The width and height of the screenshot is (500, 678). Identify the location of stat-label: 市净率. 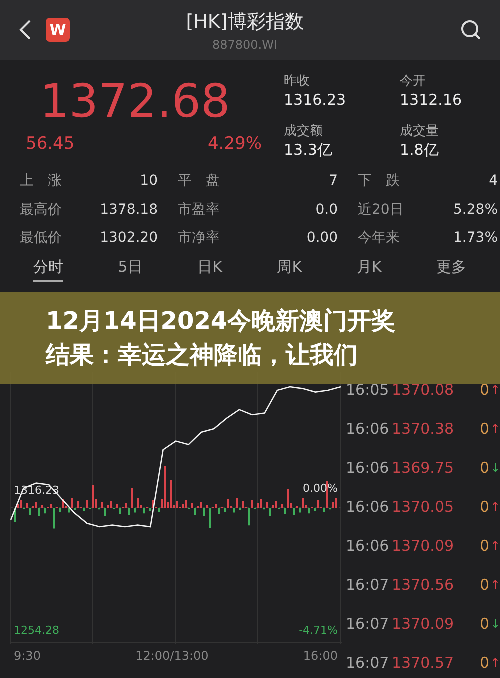
(199, 238).